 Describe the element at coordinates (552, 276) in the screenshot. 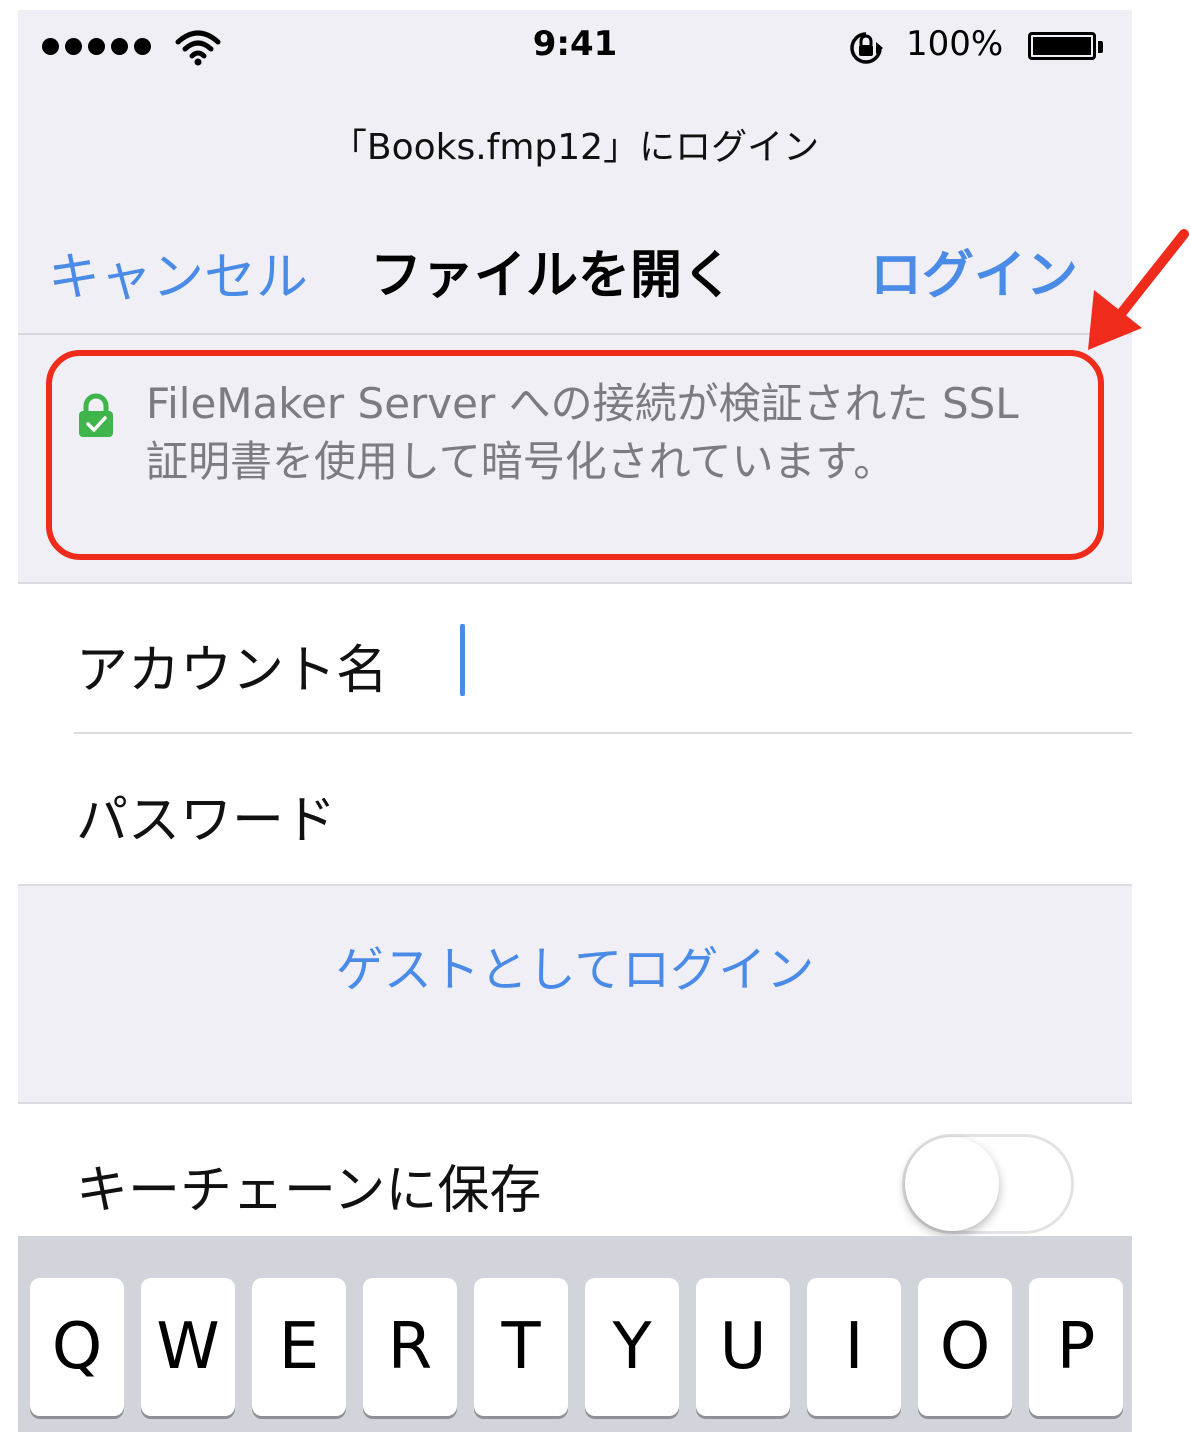

I see `nav-title: ファイルを開く` at that location.